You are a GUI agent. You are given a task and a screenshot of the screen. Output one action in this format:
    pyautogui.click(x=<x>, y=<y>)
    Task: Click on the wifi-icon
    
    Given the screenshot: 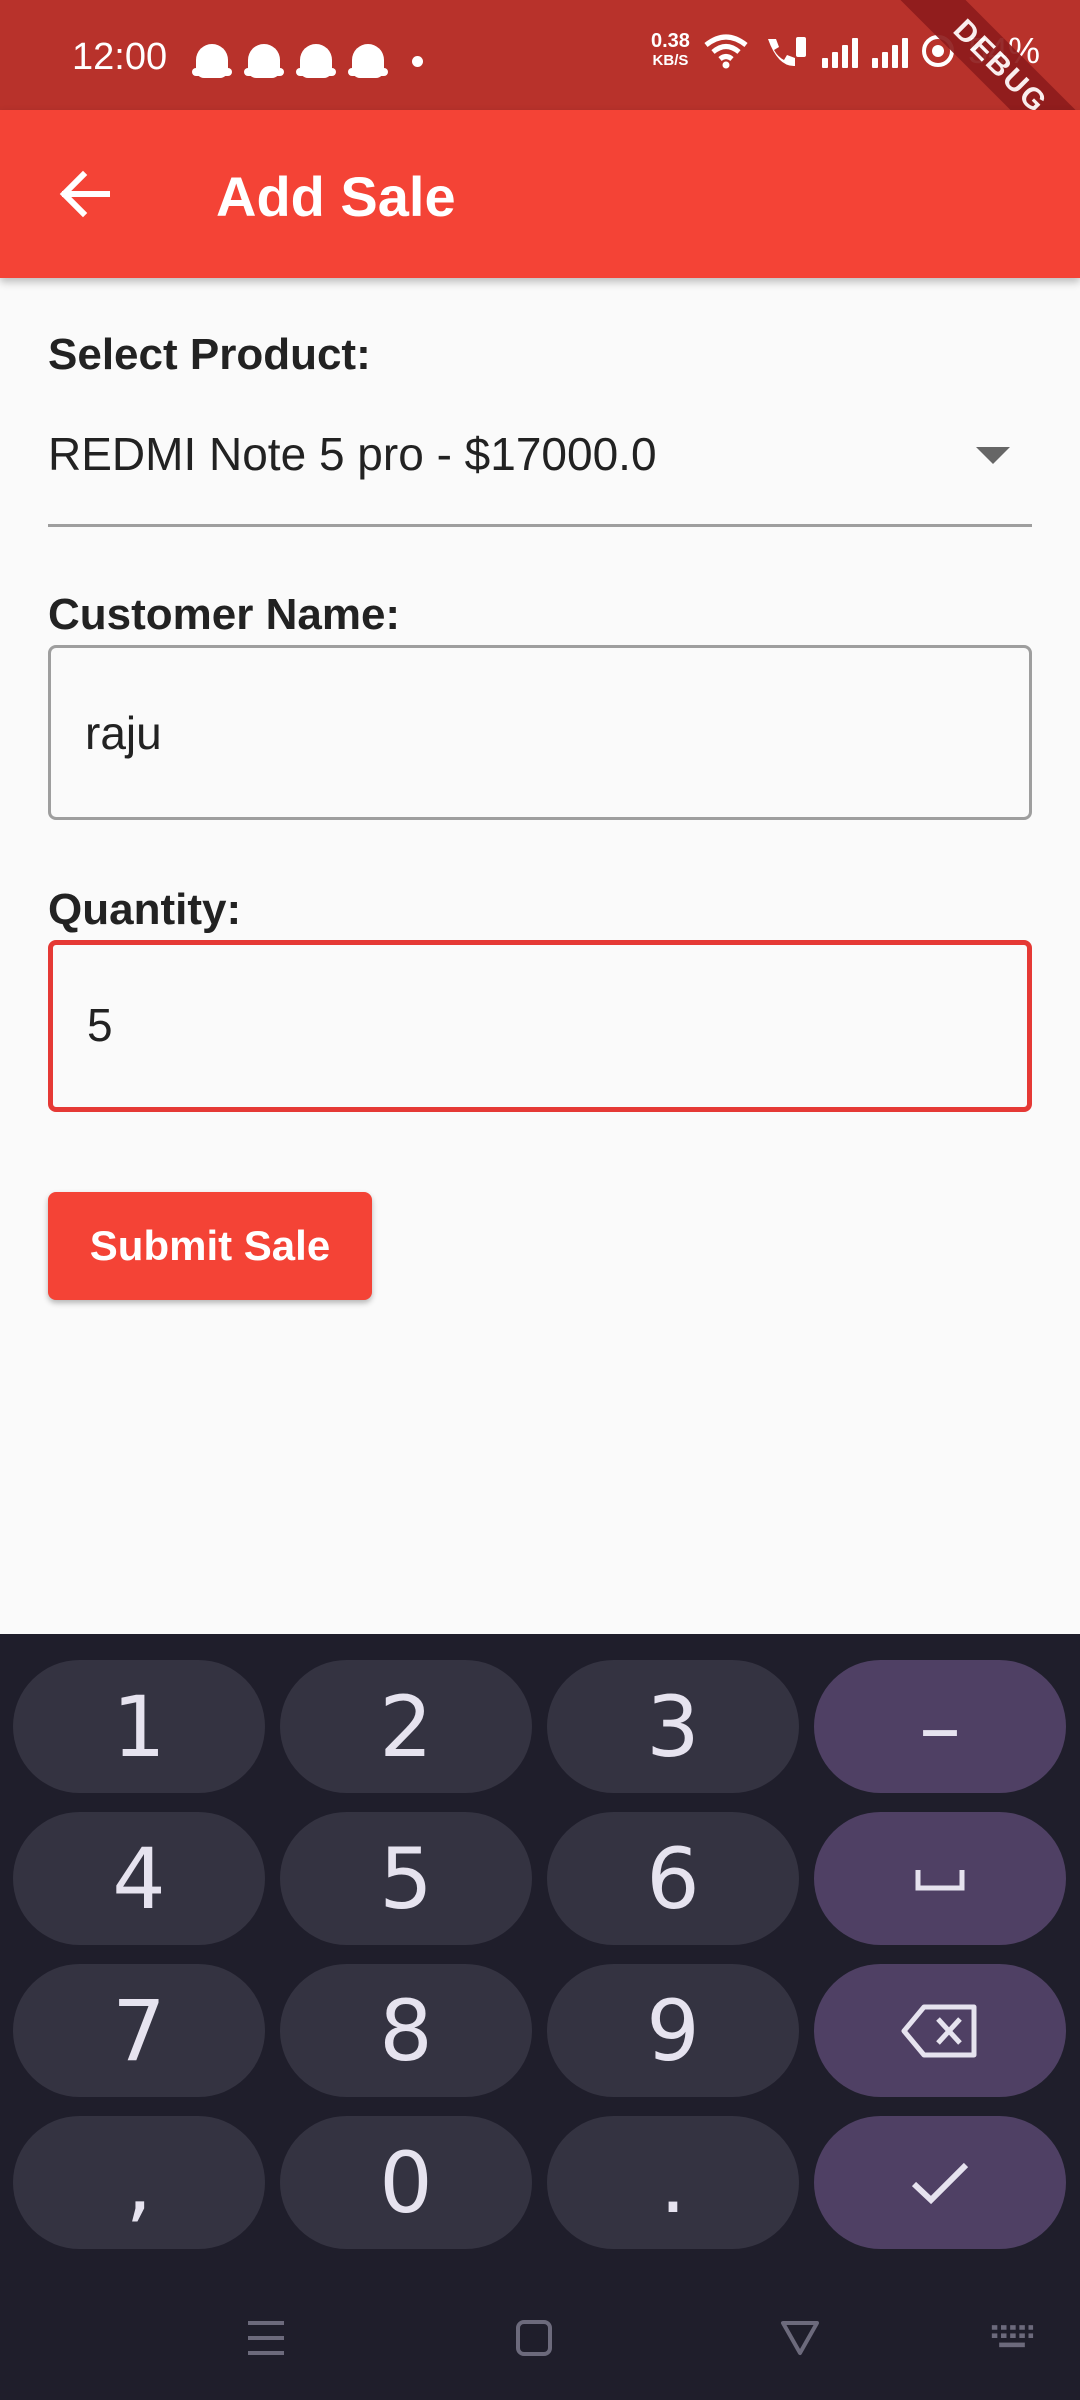 What is the action you would take?
    pyautogui.click(x=726, y=51)
    